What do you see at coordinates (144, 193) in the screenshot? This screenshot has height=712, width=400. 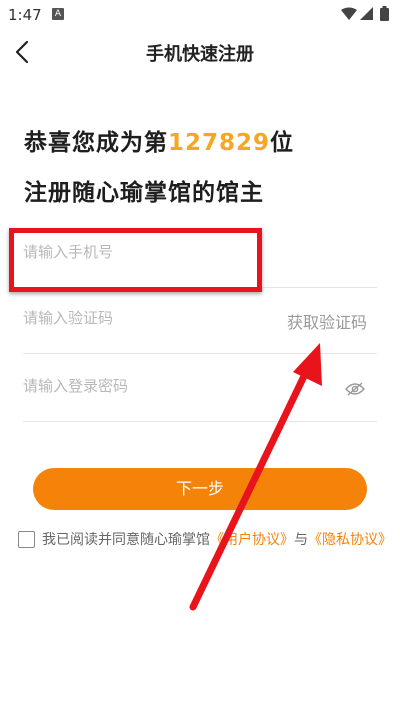 I see `headline-line-2: 注册随心瑜掌馆的馆主` at bounding box center [144, 193].